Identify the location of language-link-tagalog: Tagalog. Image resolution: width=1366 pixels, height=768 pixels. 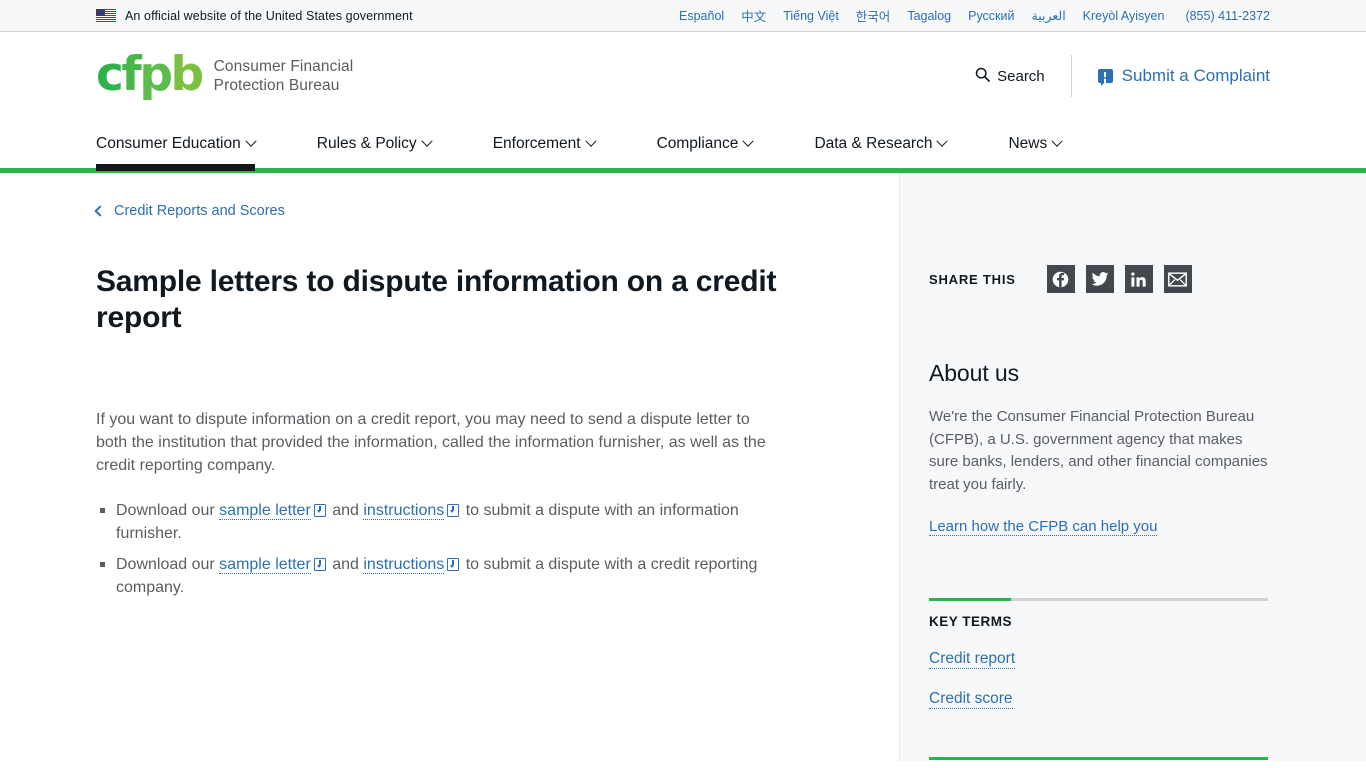
(929, 16).